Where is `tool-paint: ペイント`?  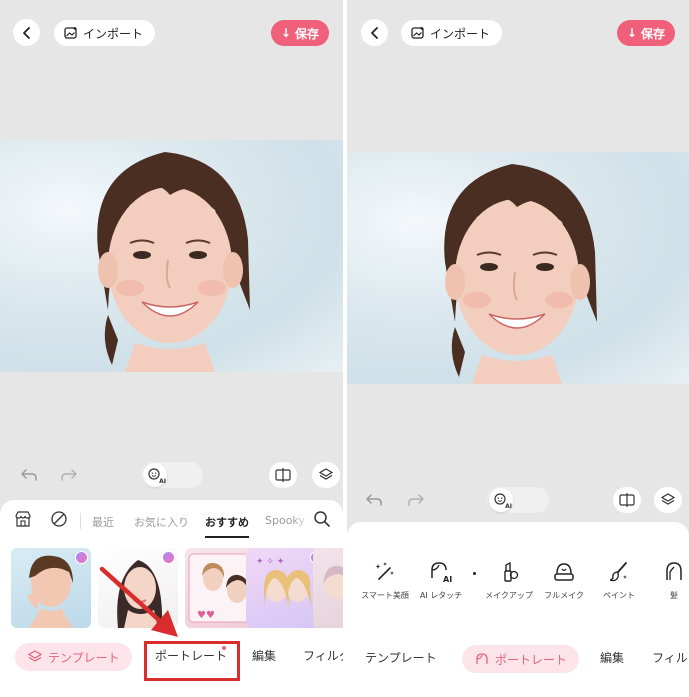 tool-paint: ペイント is located at coordinates (619, 580).